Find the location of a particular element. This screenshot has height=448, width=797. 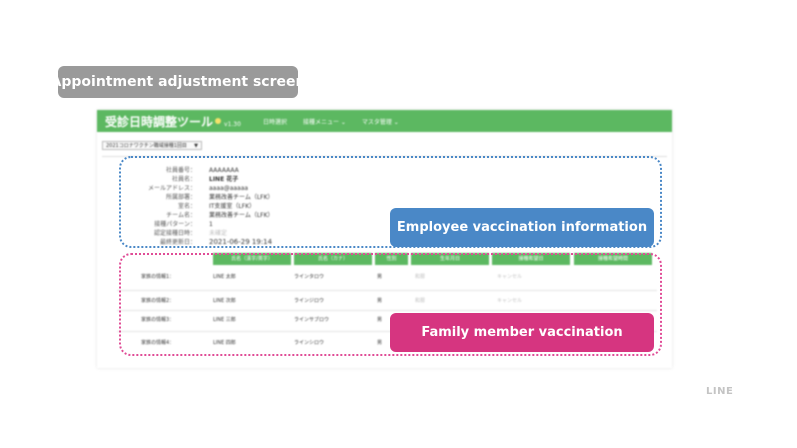

menu-vaccination: 接種メニュー ⌄ is located at coordinates (324, 121).